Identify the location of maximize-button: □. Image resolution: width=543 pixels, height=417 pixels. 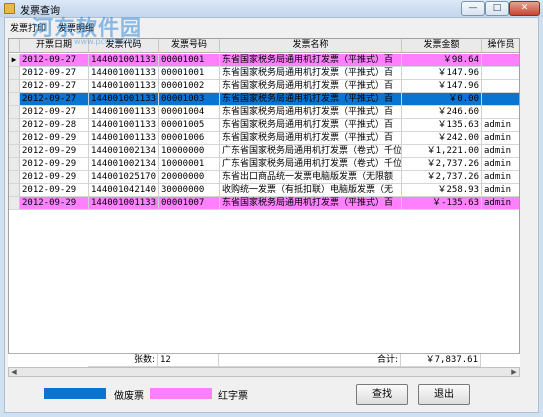
(497, 8).